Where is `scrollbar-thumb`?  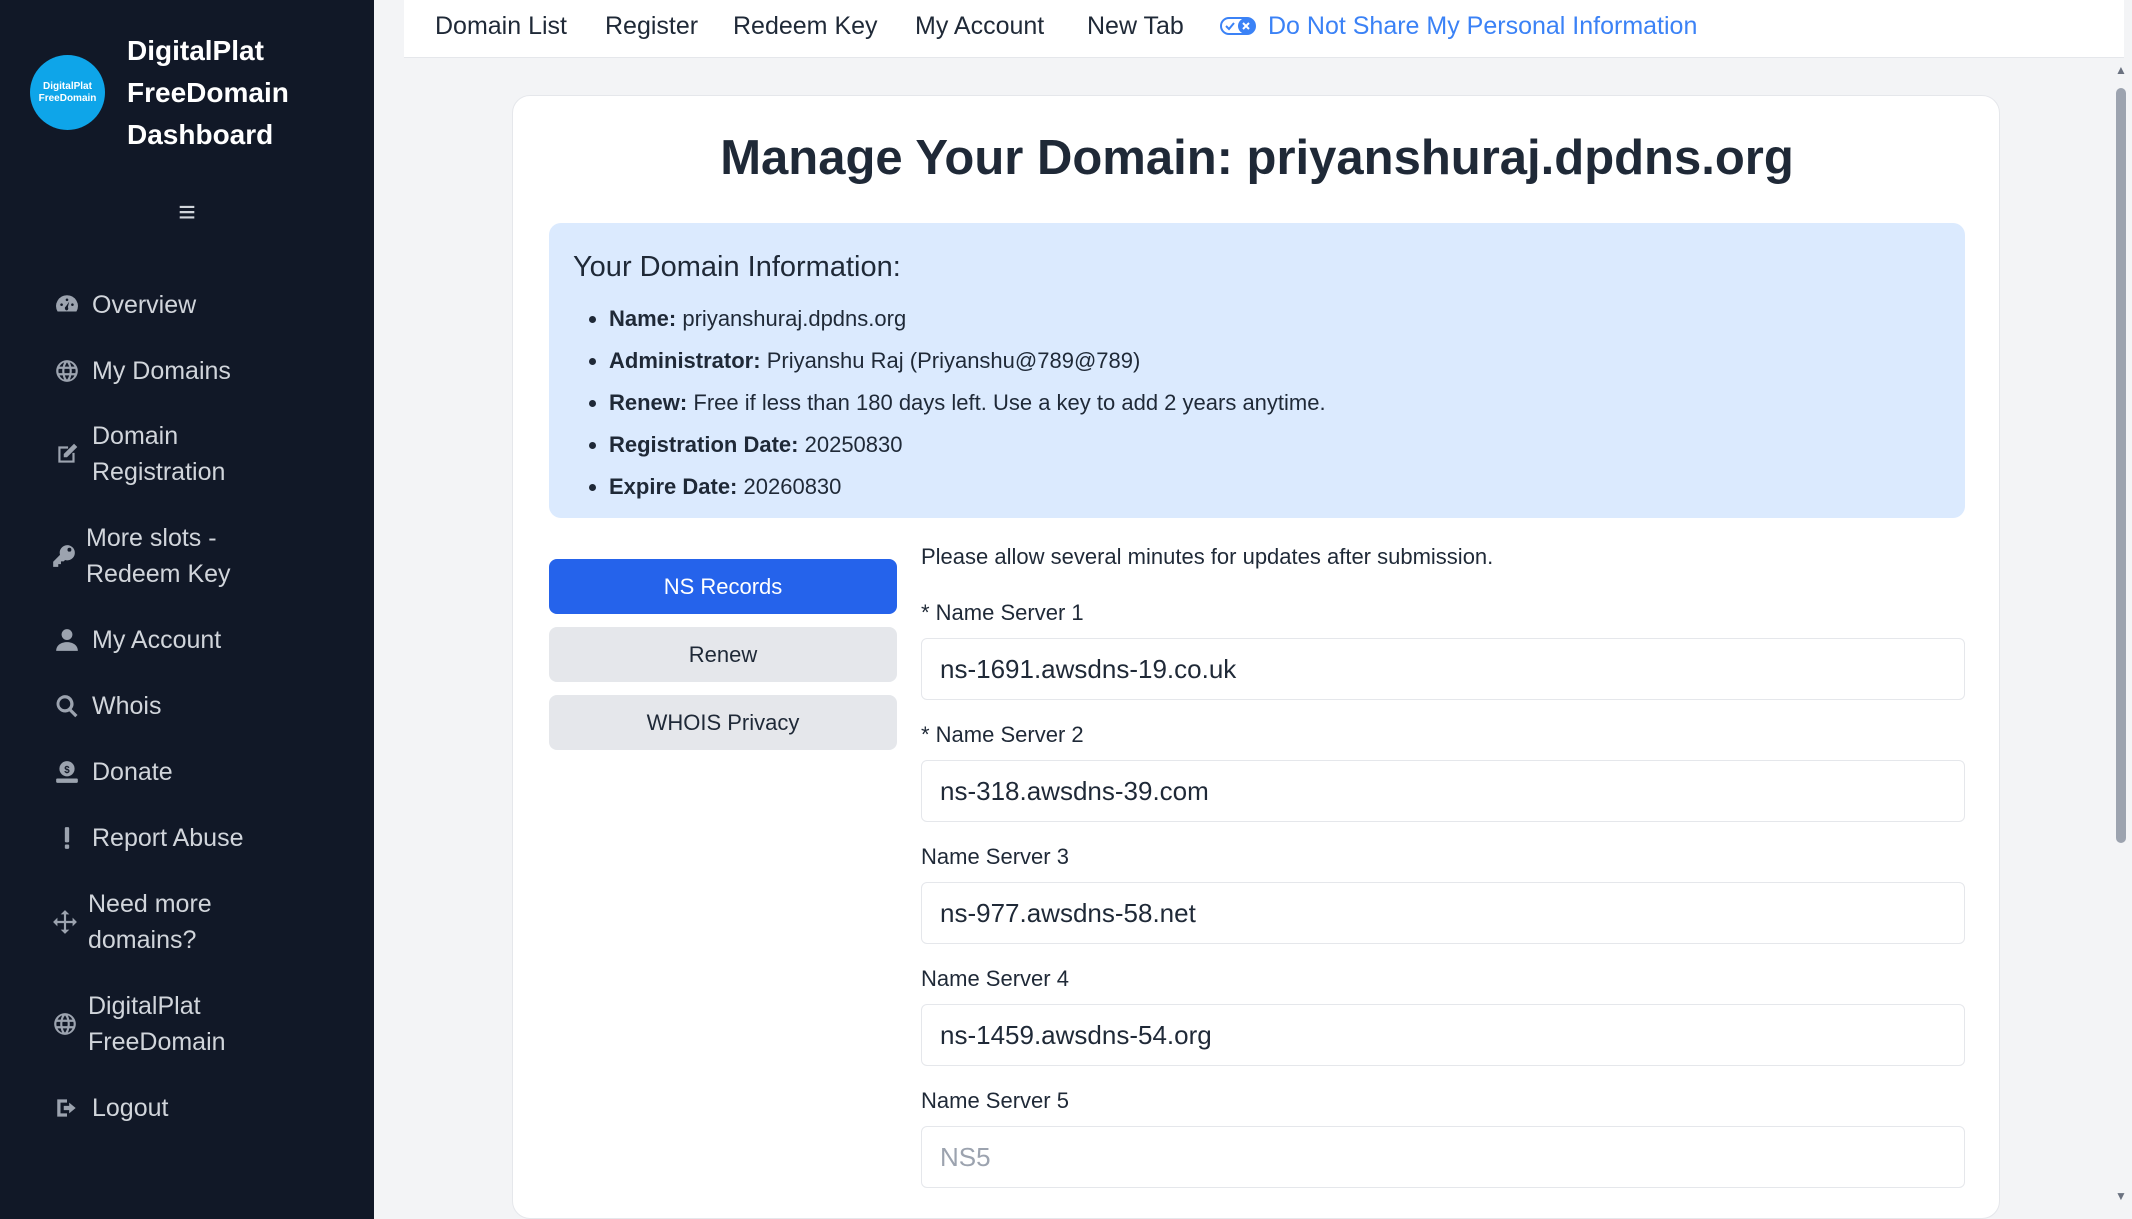
scrollbar-thumb is located at coordinates (2121, 465).